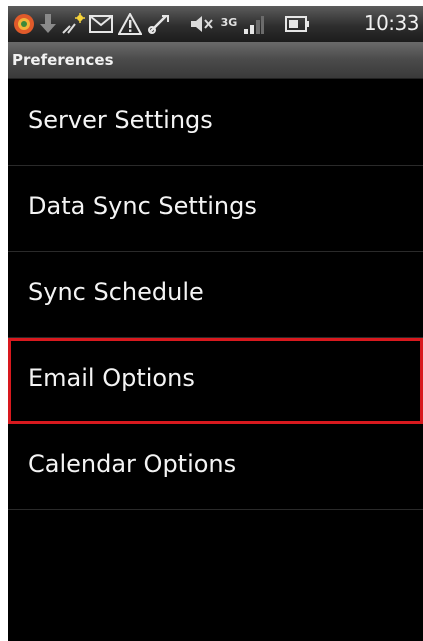 The width and height of the screenshot is (423, 641). Describe the element at coordinates (111, 378) in the screenshot. I see `menu-item-label: Email Options` at that location.